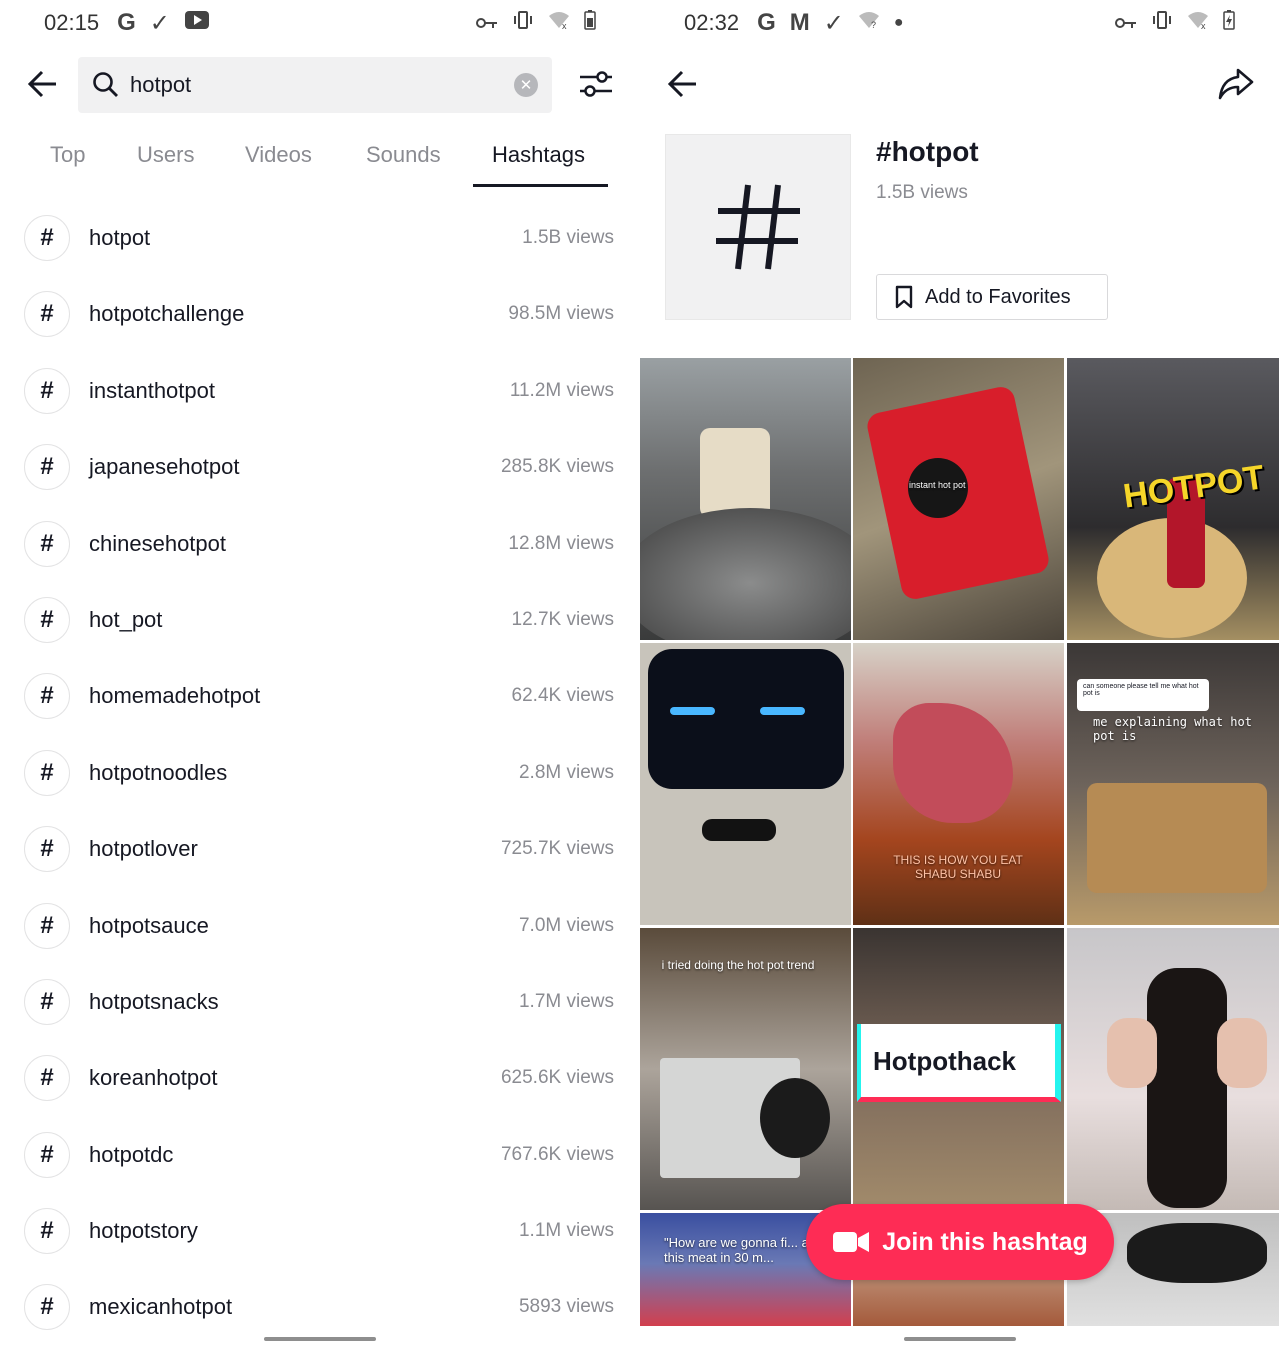  What do you see at coordinates (561, 314) in the screenshot?
I see `hashtag-views: 98.5M views` at bounding box center [561, 314].